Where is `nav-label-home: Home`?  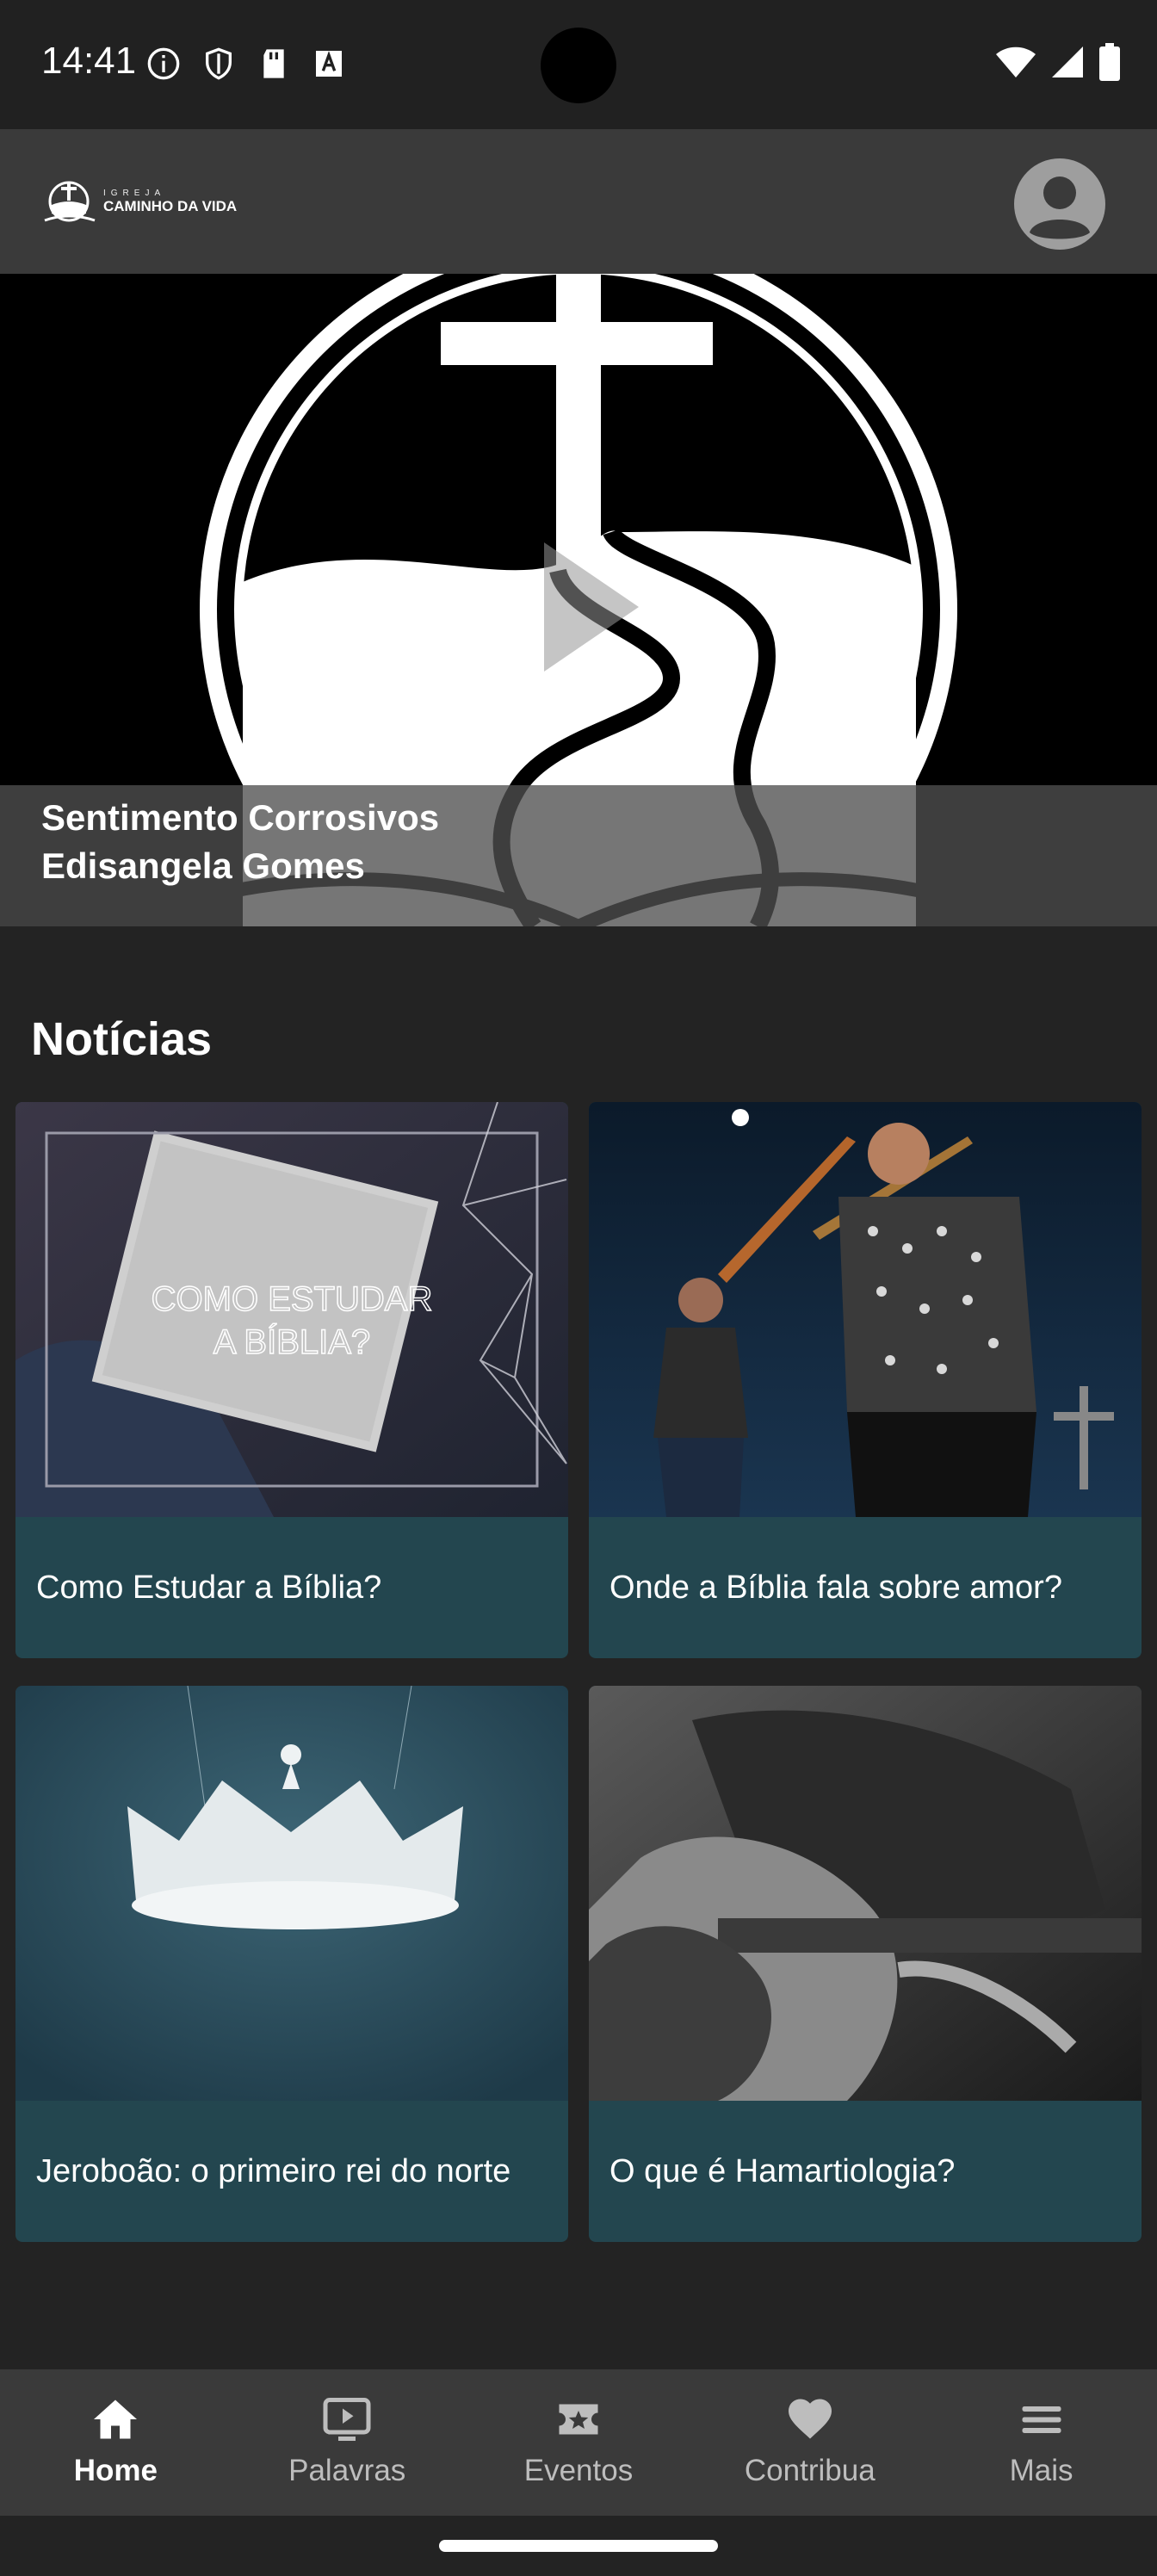
nav-label-home: Home is located at coordinates (115, 2470).